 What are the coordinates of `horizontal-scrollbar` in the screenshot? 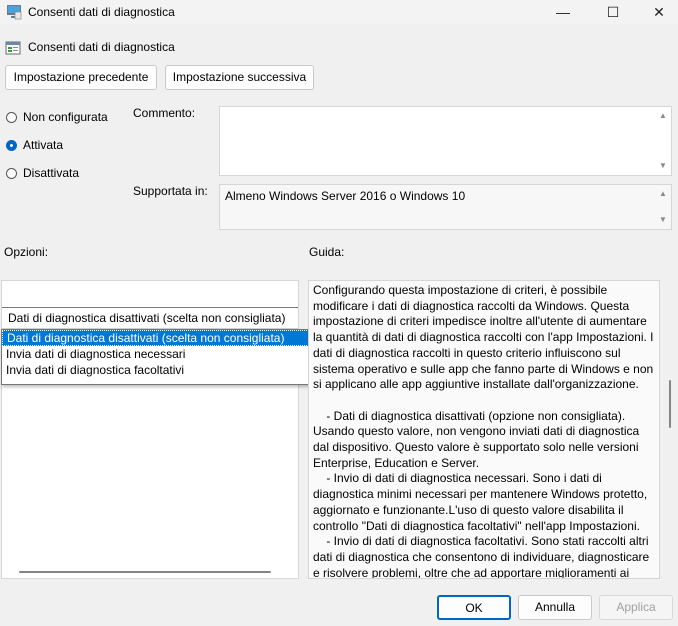 It's located at (145, 572).